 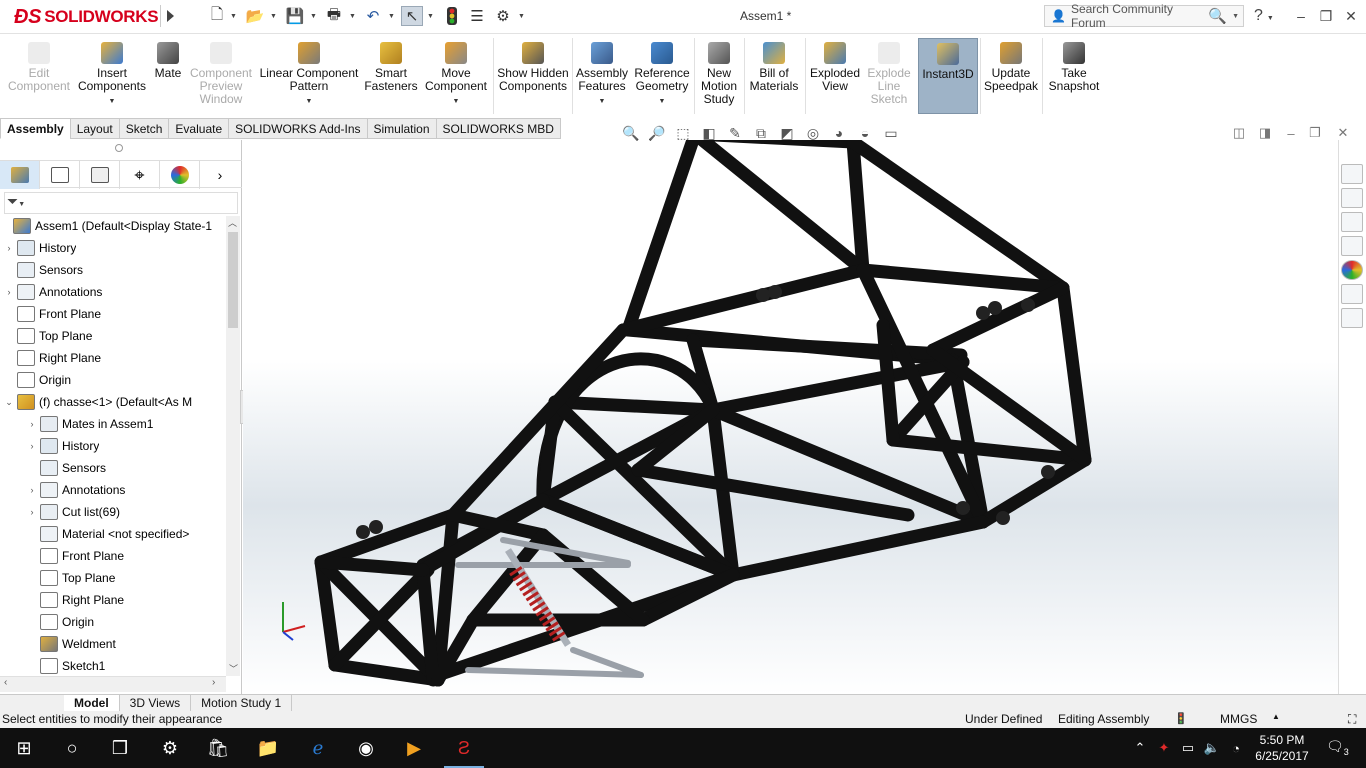 What do you see at coordinates (318, 748) in the screenshot?
I see `edge-browser-icon: ℯ` at bounding box center [318, 748].